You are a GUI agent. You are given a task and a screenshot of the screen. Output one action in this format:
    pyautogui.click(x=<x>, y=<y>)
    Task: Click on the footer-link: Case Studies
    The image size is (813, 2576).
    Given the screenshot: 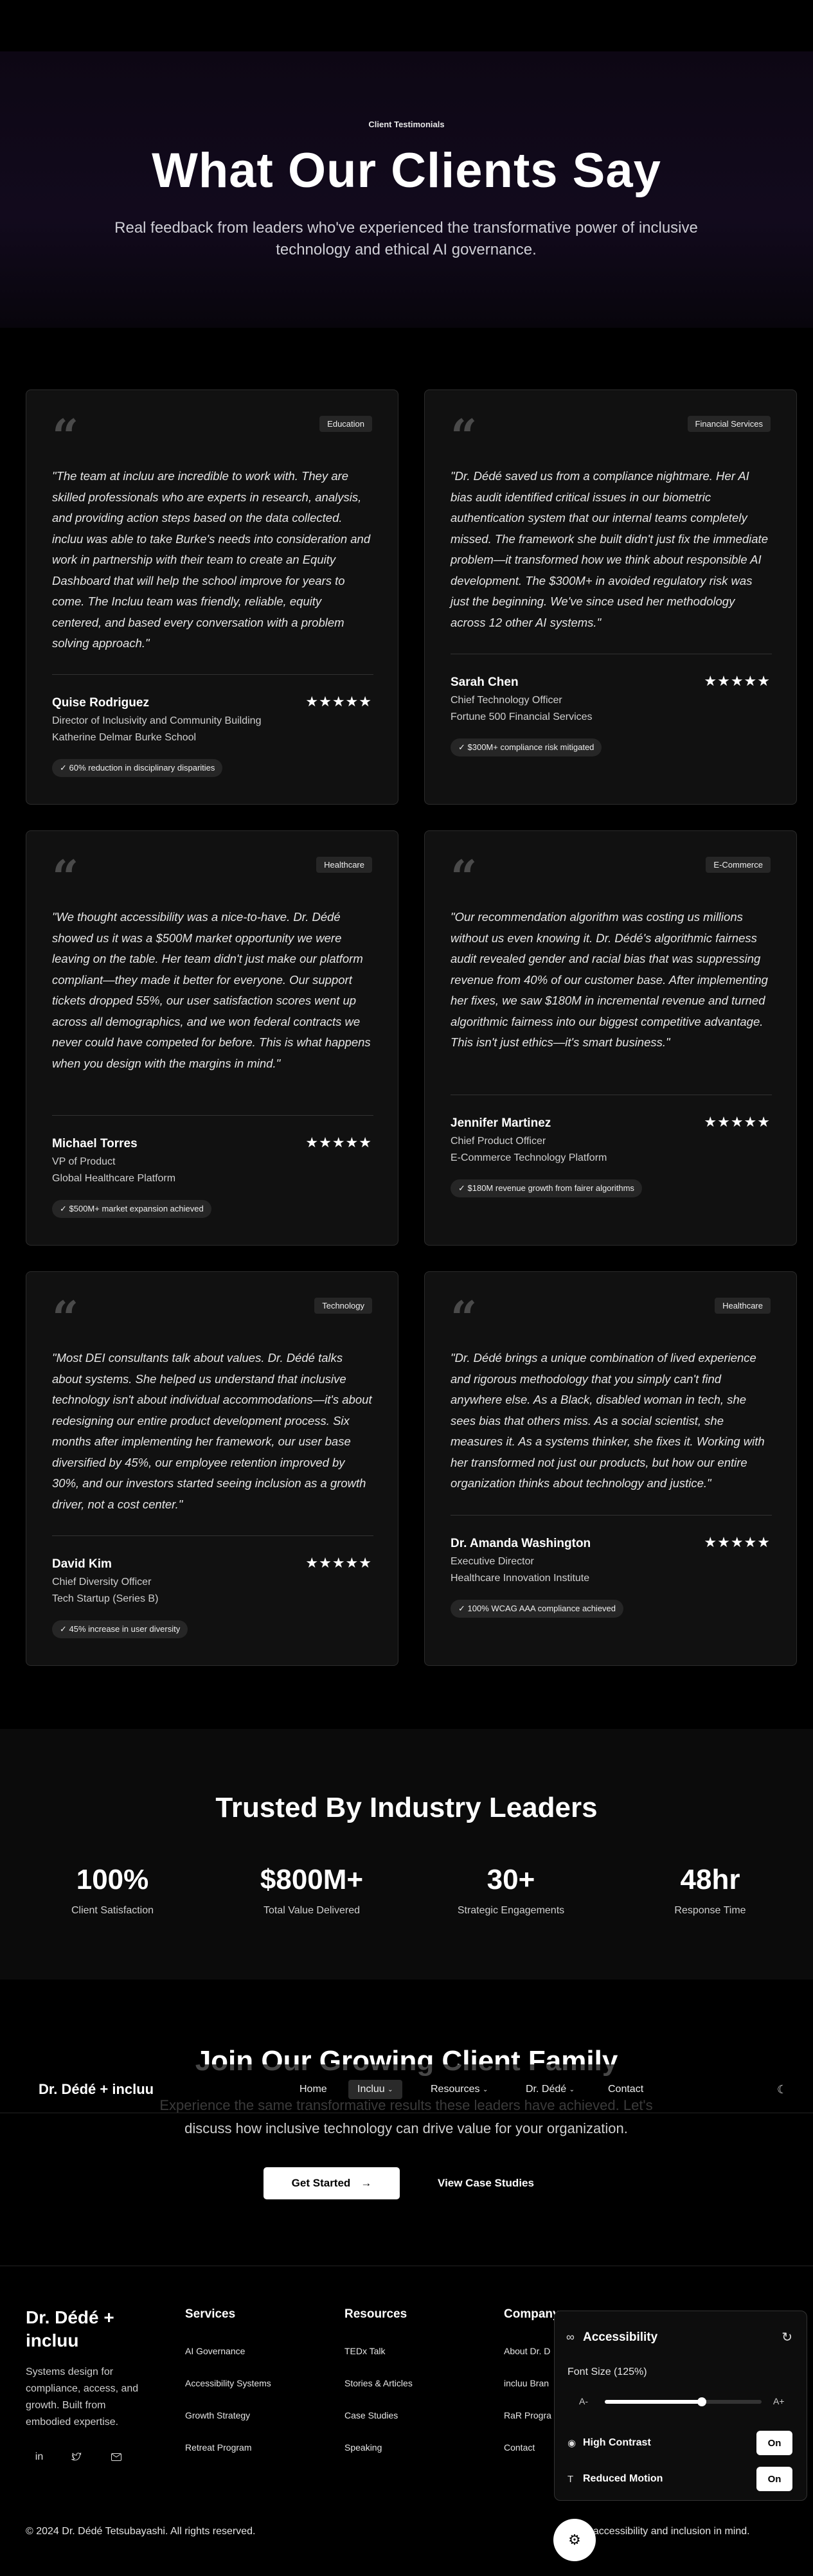 What is the action you would take?
    pyautogui.click(x=371, y=2415)
    